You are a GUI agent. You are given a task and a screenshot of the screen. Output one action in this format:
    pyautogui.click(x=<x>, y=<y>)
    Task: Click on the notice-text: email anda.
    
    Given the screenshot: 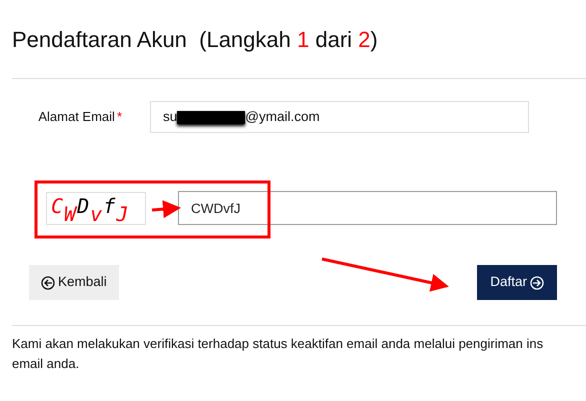 What is the action you would take?
    pyautogui.click(x=46, y=364)
    